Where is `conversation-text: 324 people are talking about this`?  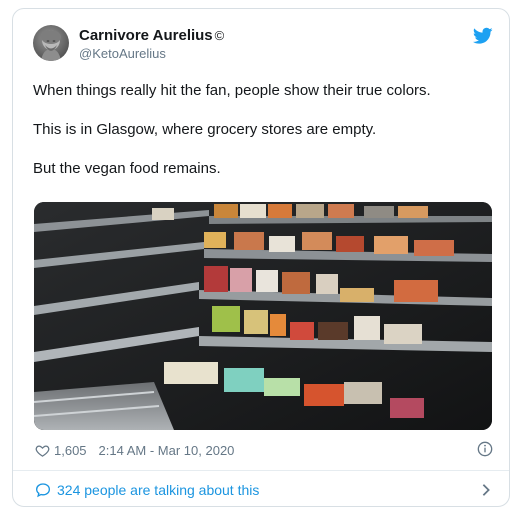
conversation-text: 324 people are talking about this is located at coordinates (158, 490).